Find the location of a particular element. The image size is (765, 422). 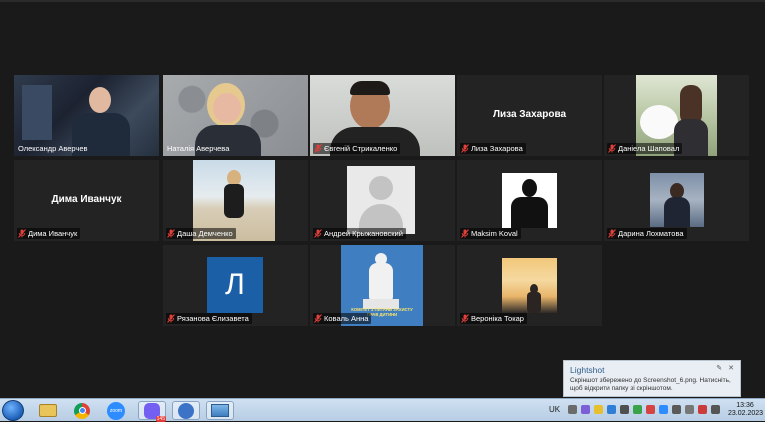

participant-name-label: Даніела Шаповал is located at coordinates (645, 148).